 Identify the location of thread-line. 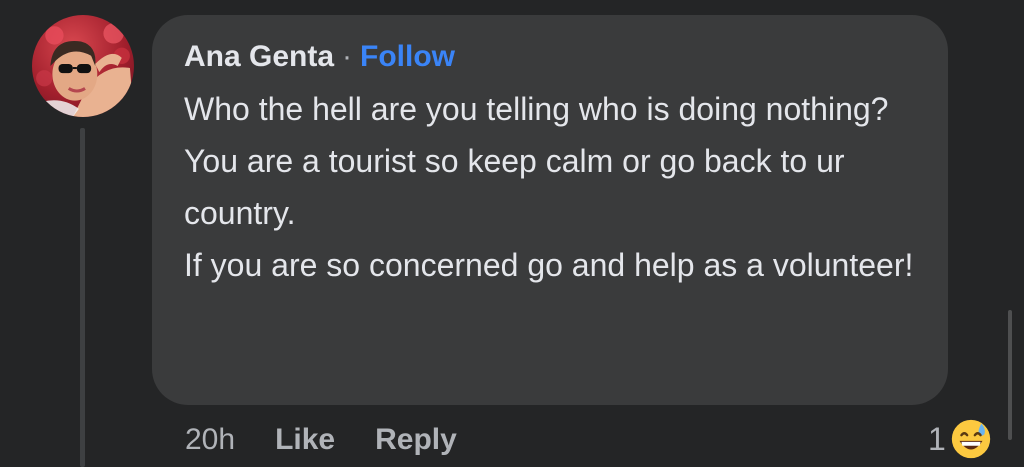
(82, 297).